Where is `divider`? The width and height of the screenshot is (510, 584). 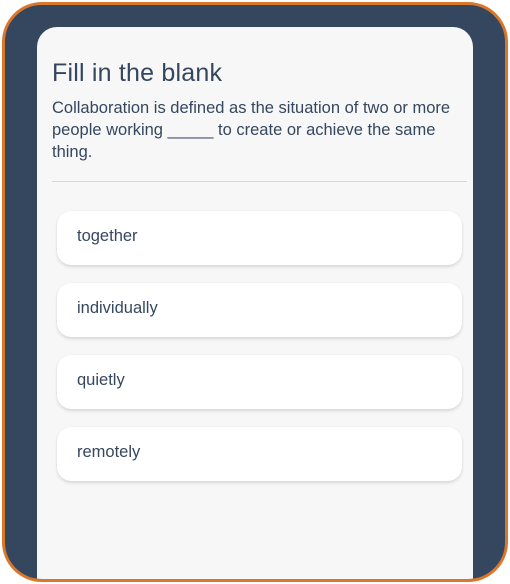 divider is located at coordinates (259, 181).